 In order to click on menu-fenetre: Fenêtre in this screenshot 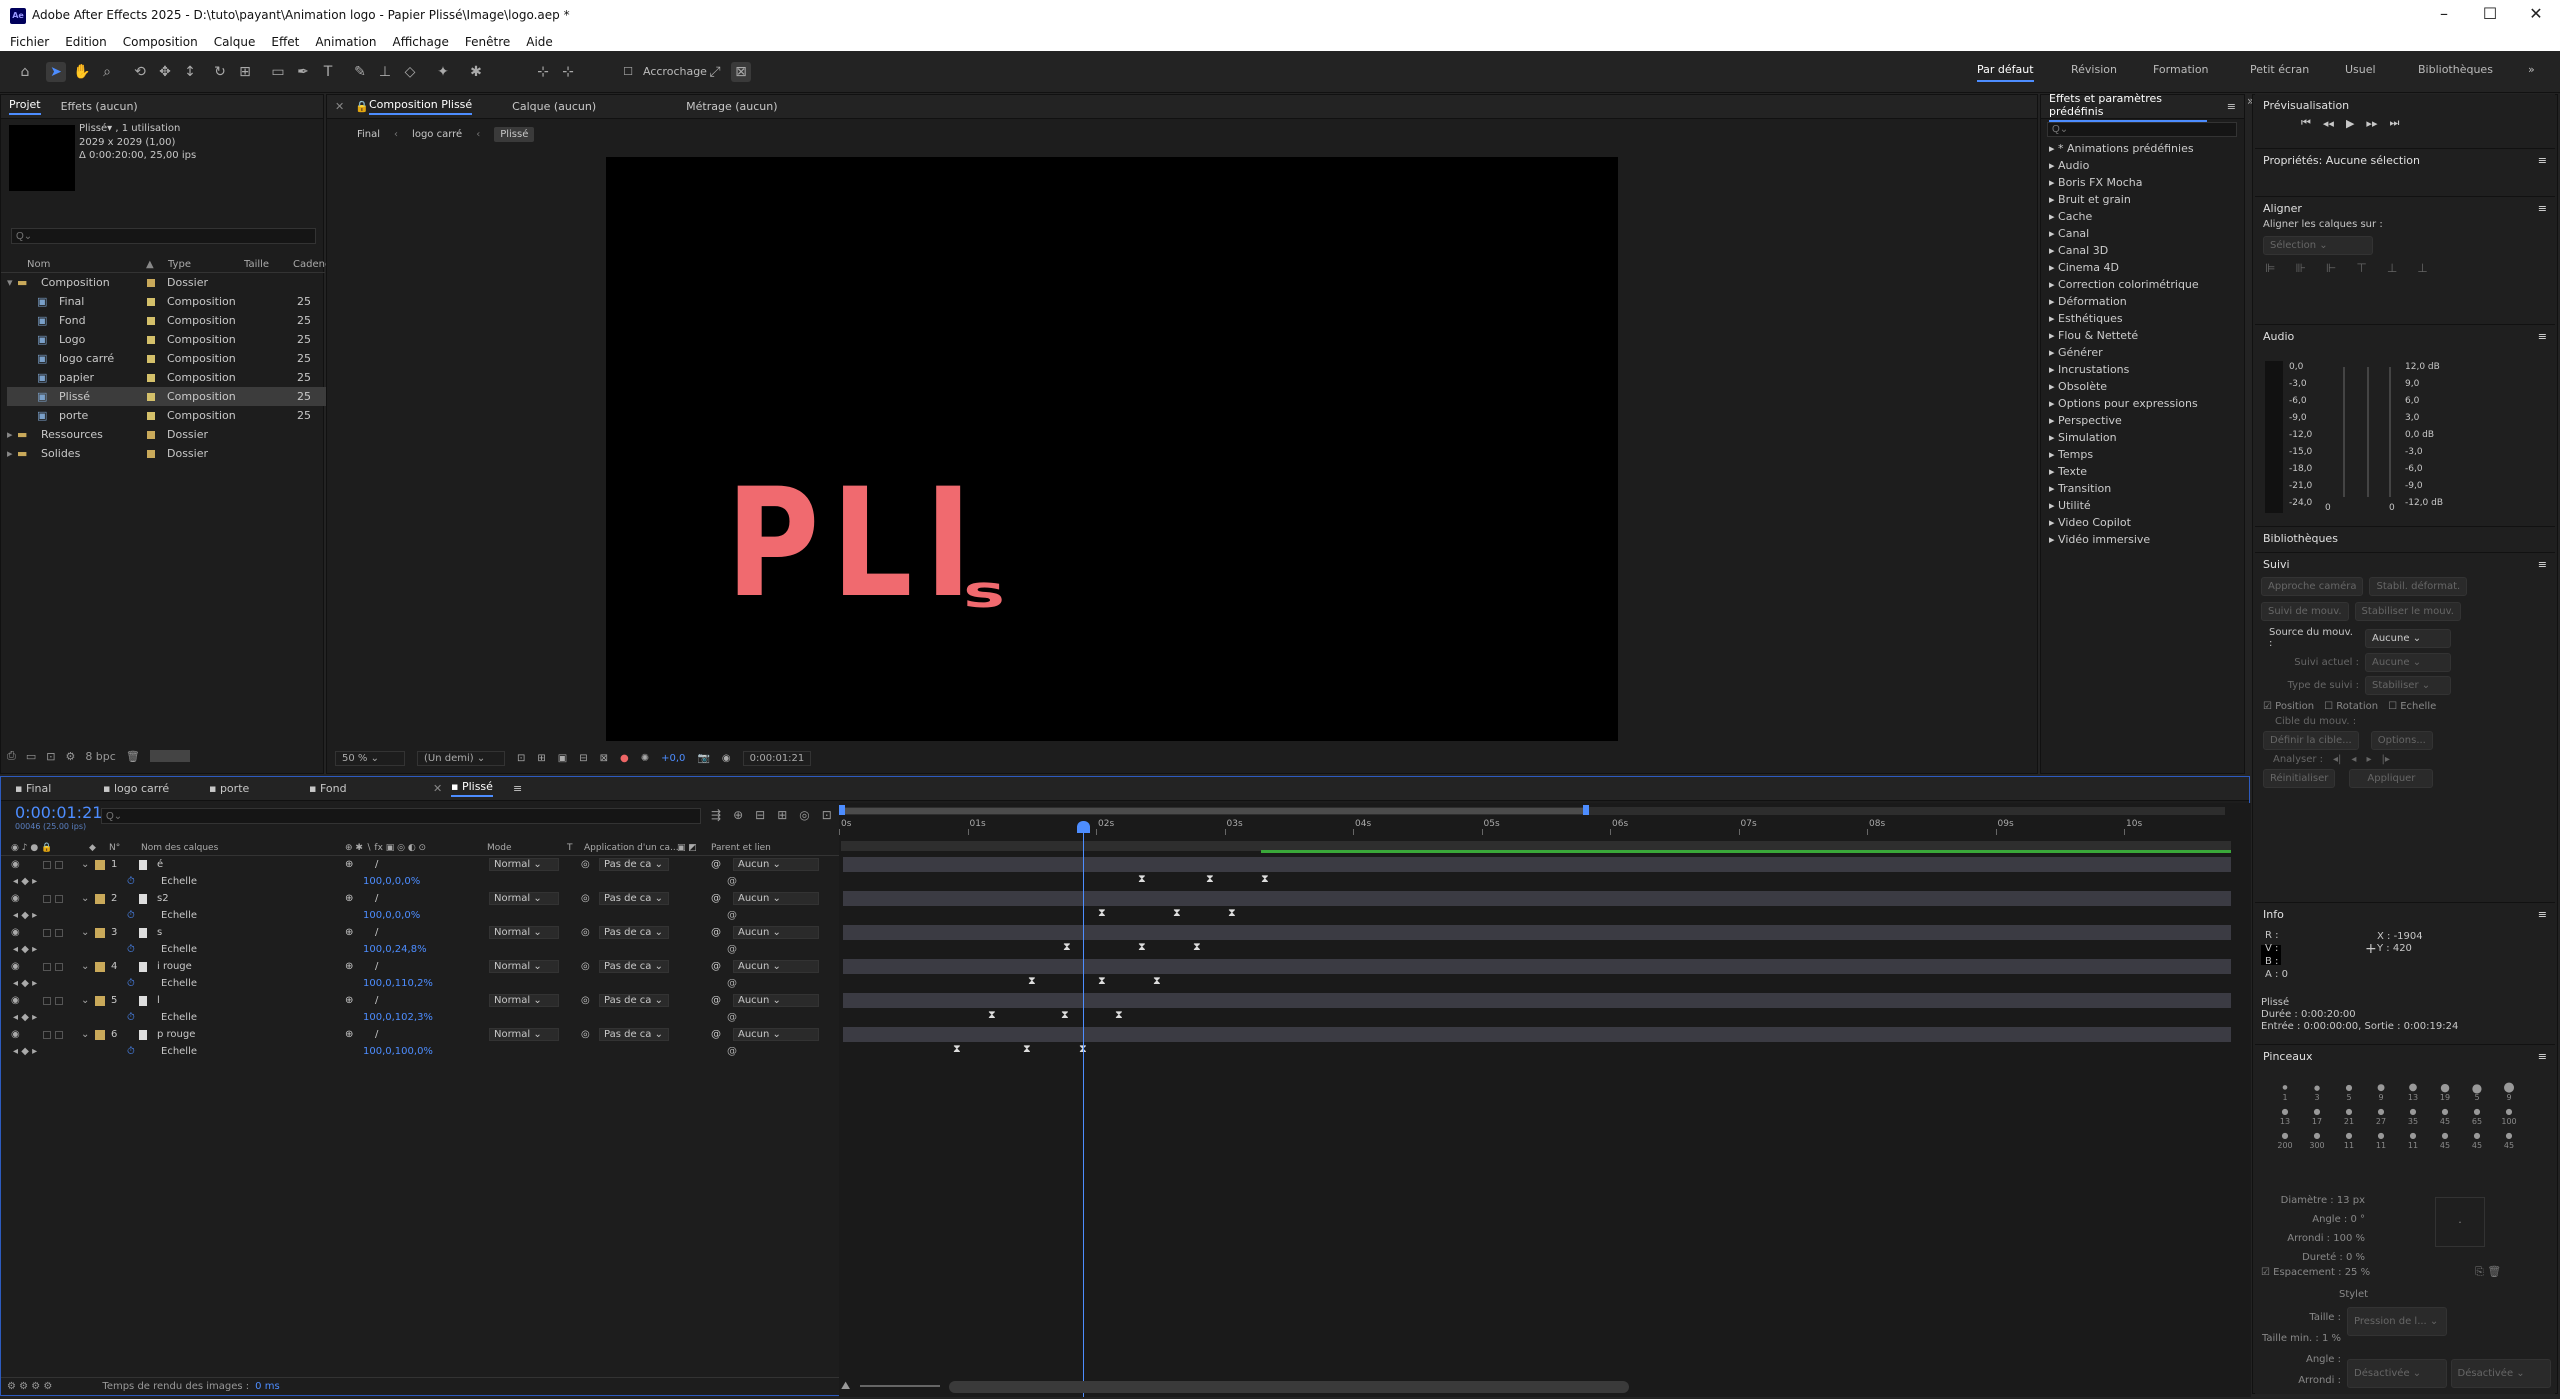, I will do `click(487, 42)`.